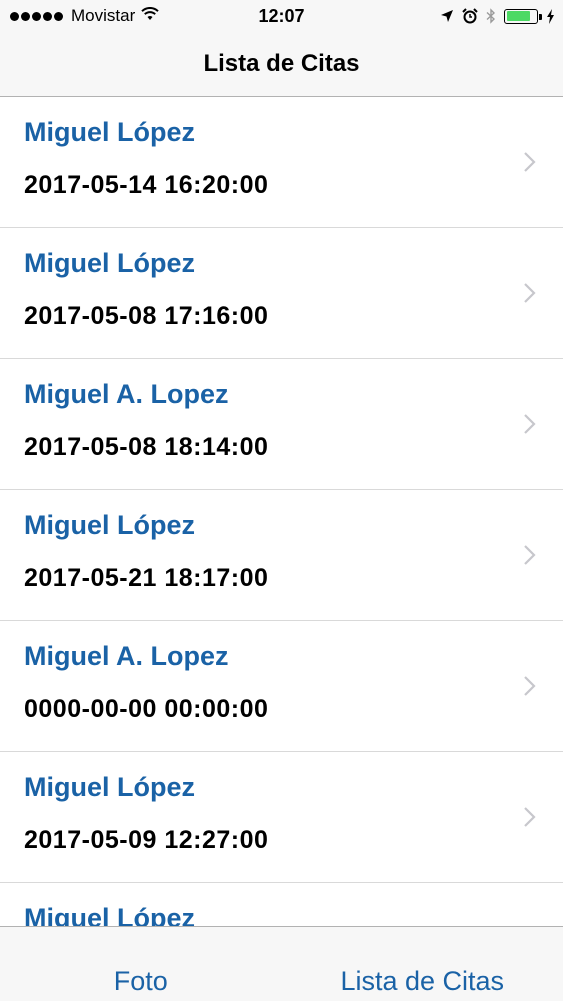 This screenshot has height=1001, width=563. Describe the element at coordinates (447, 16) in the screenshot. I see `location-arrow-icon` at that location.